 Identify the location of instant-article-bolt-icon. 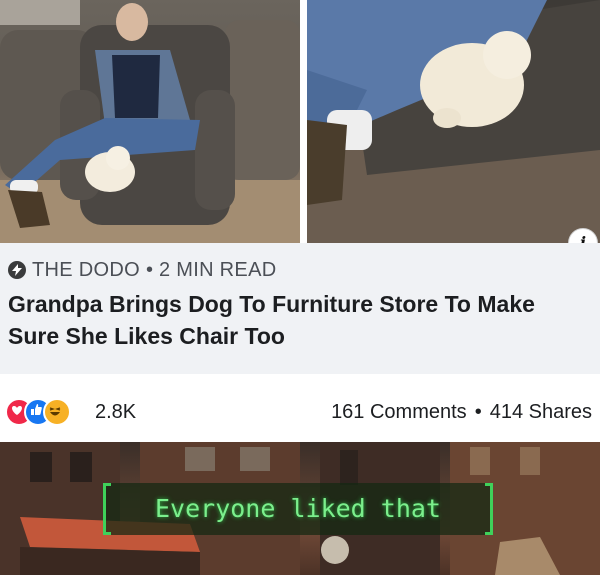
(17, 270).